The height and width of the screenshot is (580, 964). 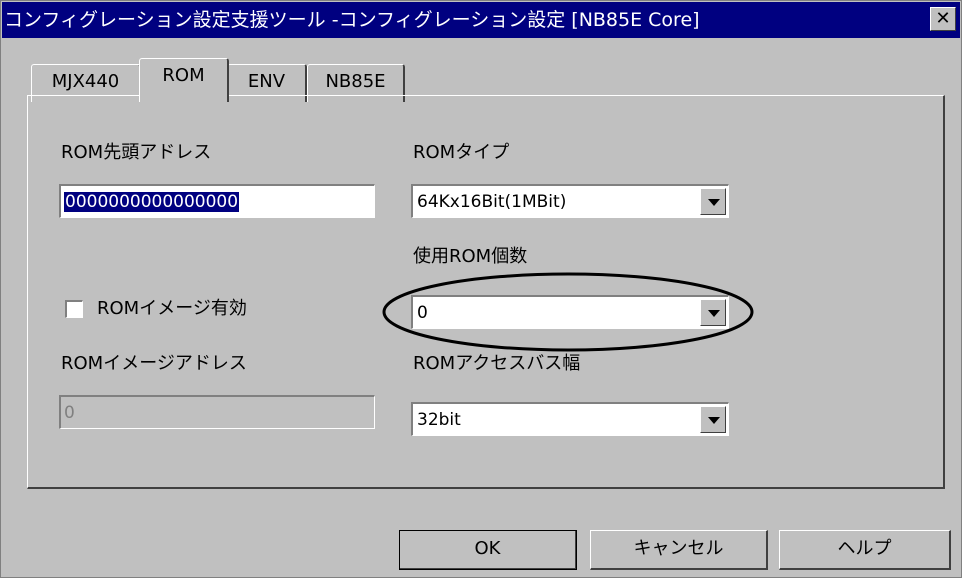 I want to click on tab-label: NB85E, so click(x=355, y=81).